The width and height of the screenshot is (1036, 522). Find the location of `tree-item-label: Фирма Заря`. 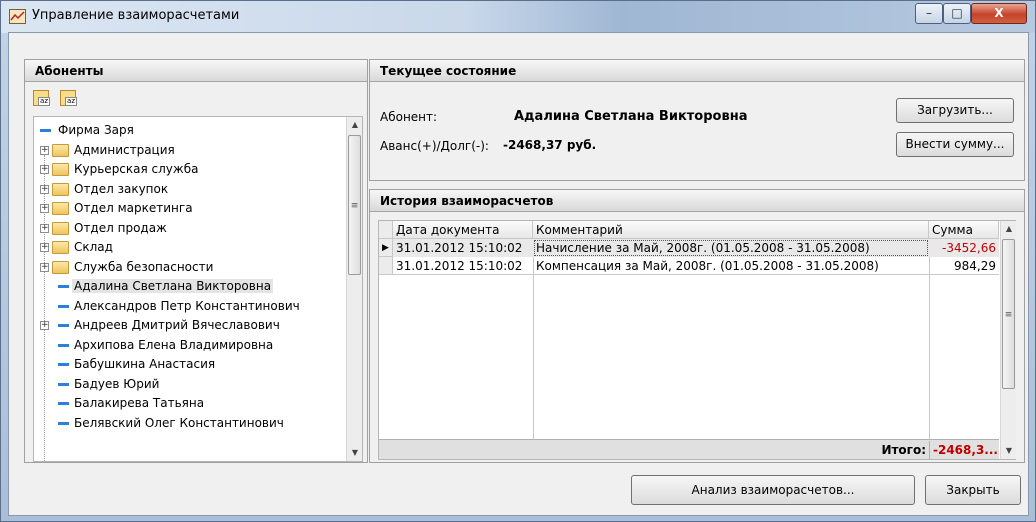

tree-item-label: Фирма Заря is located at coordinates (96, 130).